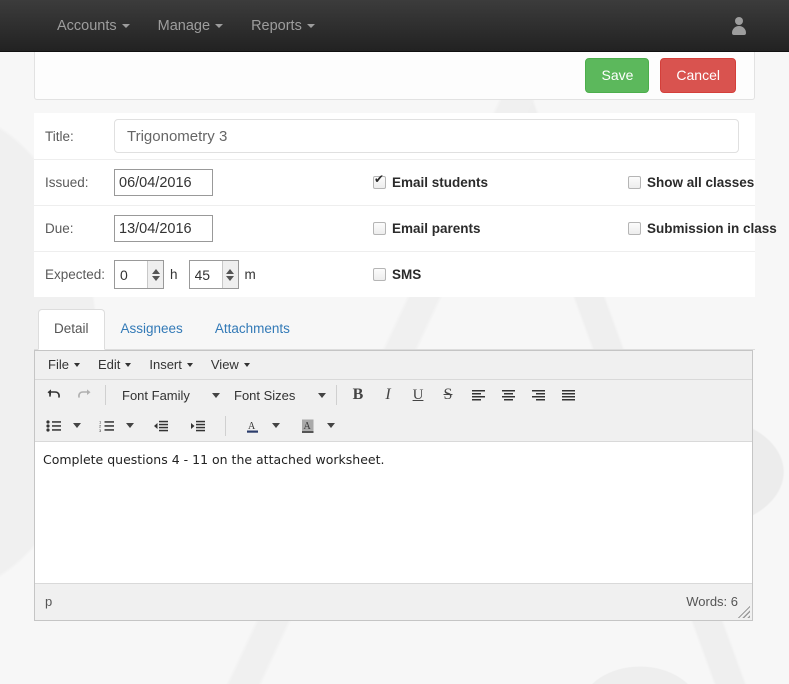 The height and width of the screenshot is (684, 789). I want to click on checkbox-email-parents: Email parents, so click(427, 228).